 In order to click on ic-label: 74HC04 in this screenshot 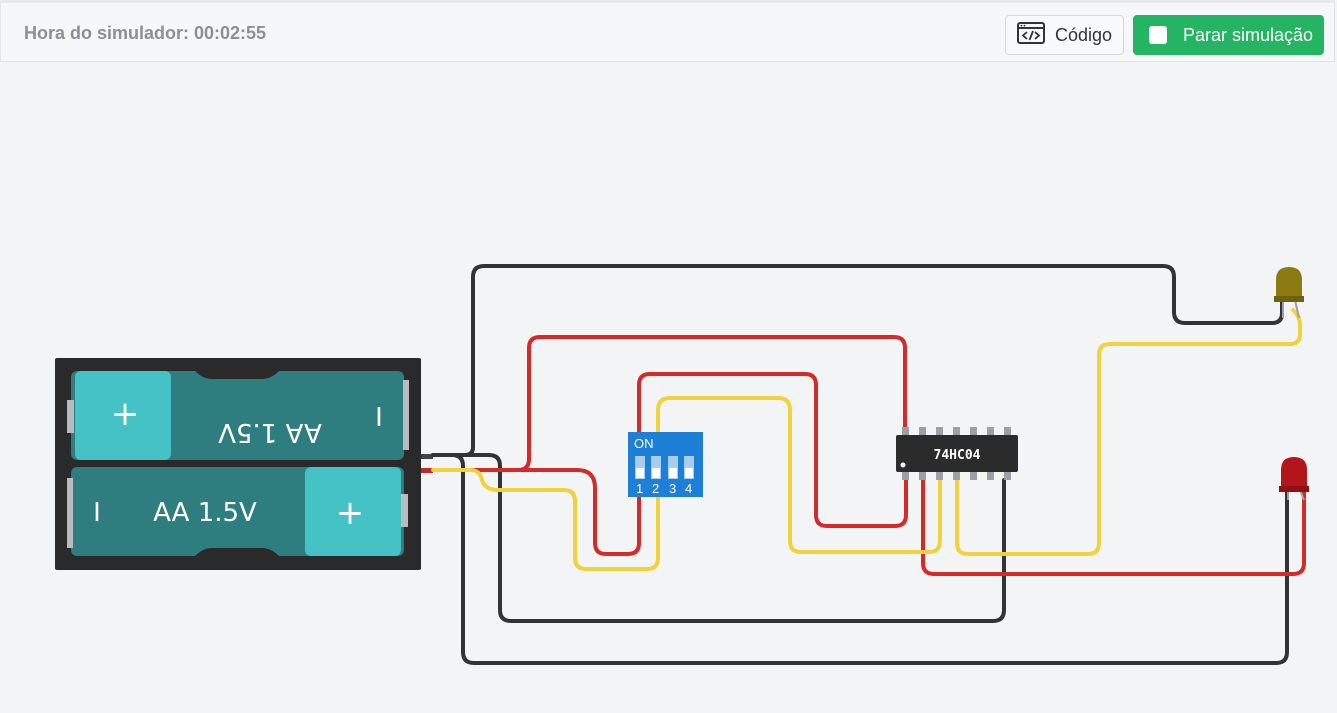, I will do `click(957, 455)`.